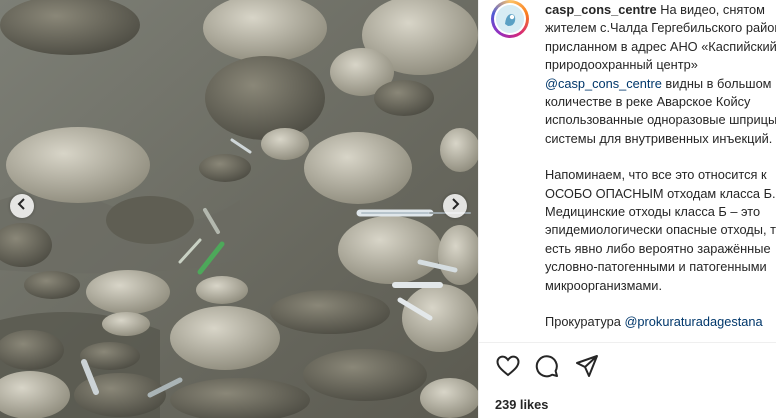  I want to click on mention-link: @casp_cons_centre, so click(603, 83).